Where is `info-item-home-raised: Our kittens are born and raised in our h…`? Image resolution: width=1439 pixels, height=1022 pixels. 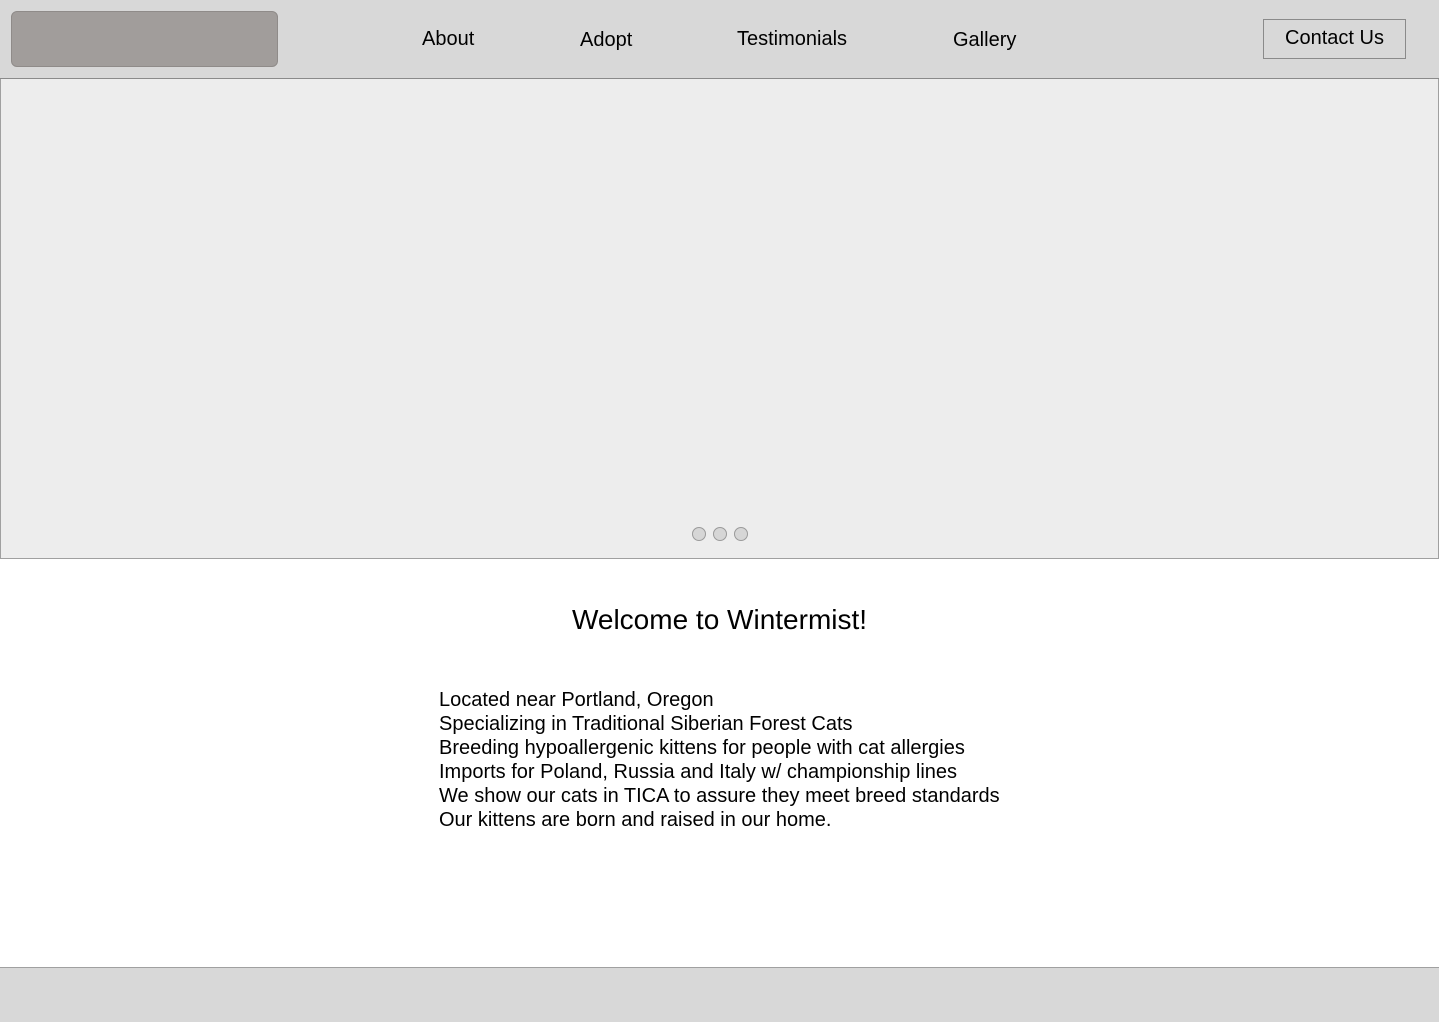 info-item-home-raised: Our kittens are born and raised in our h… is located at coordinates (635, 820).